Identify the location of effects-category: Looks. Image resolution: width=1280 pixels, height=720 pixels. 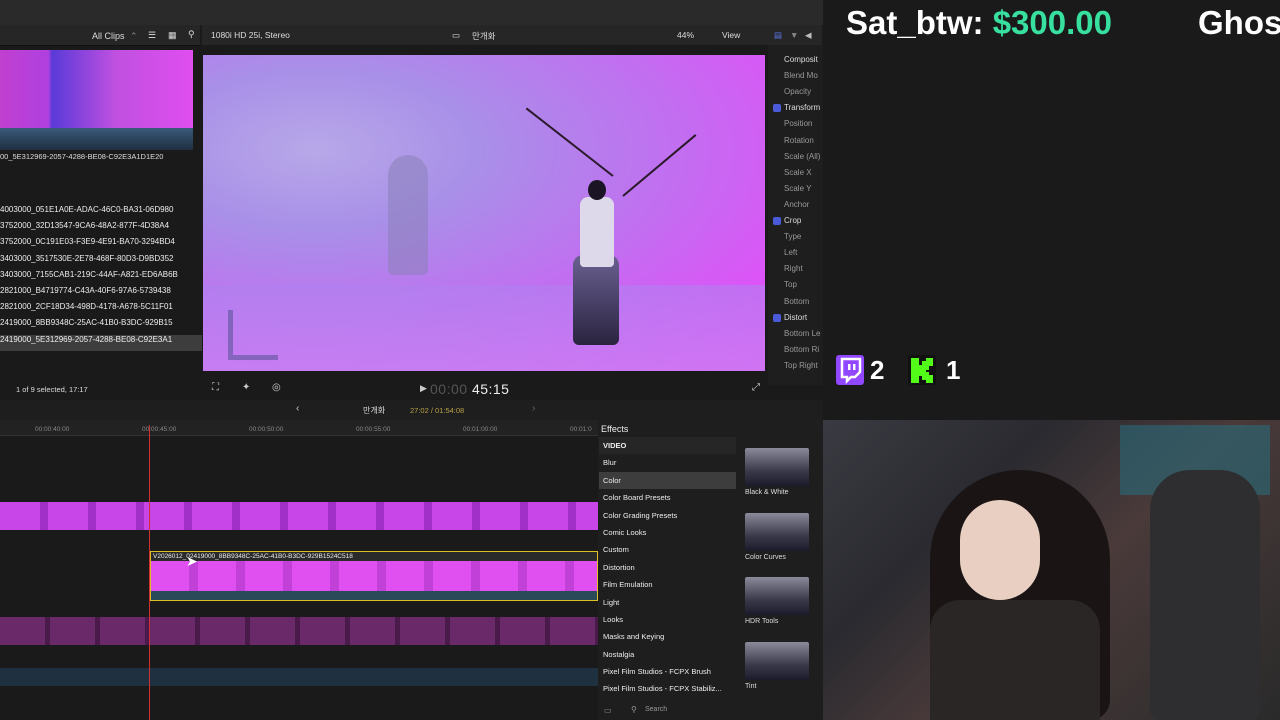
(667, 619).